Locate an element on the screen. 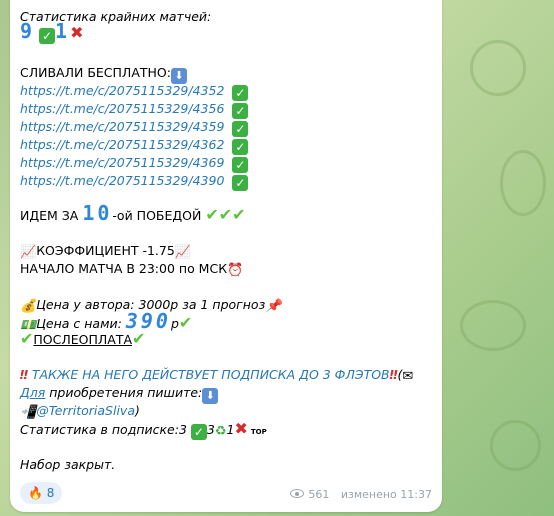 Image resolution: width=554 pixels, height=516 pixels. postpay-row: ✔ПОСЛЕОПЛАТА✔ is located at coordinates (82, 339).